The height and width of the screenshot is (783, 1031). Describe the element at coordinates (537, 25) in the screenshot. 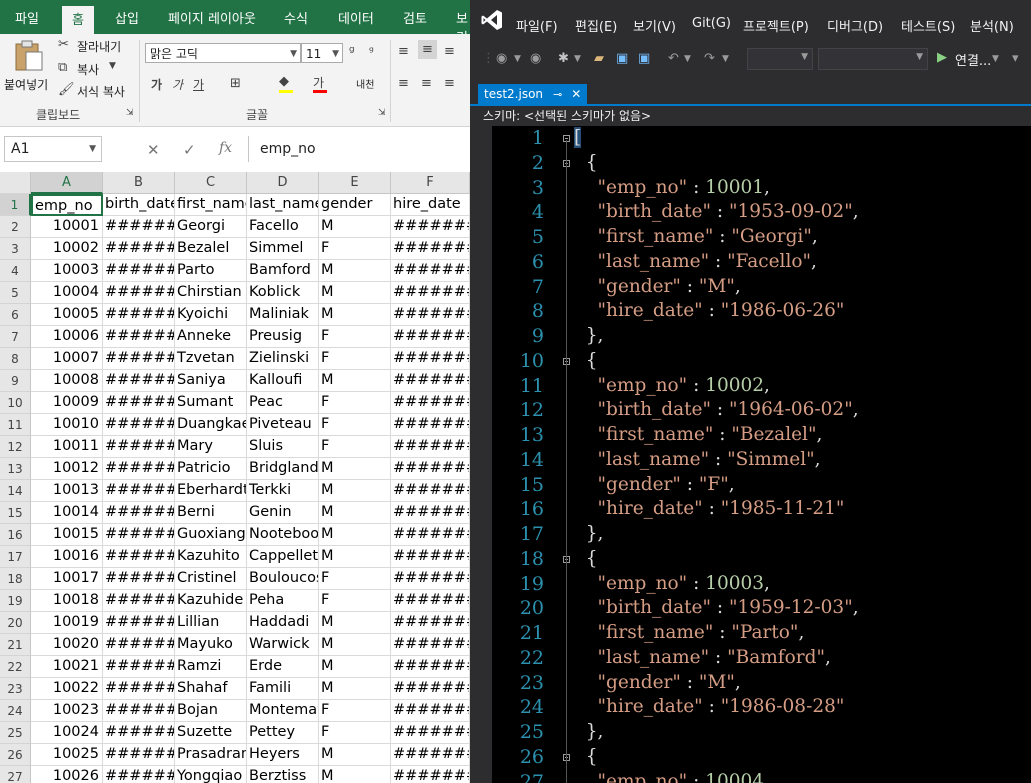

I see `menu-file: 파일(F)` at that location.